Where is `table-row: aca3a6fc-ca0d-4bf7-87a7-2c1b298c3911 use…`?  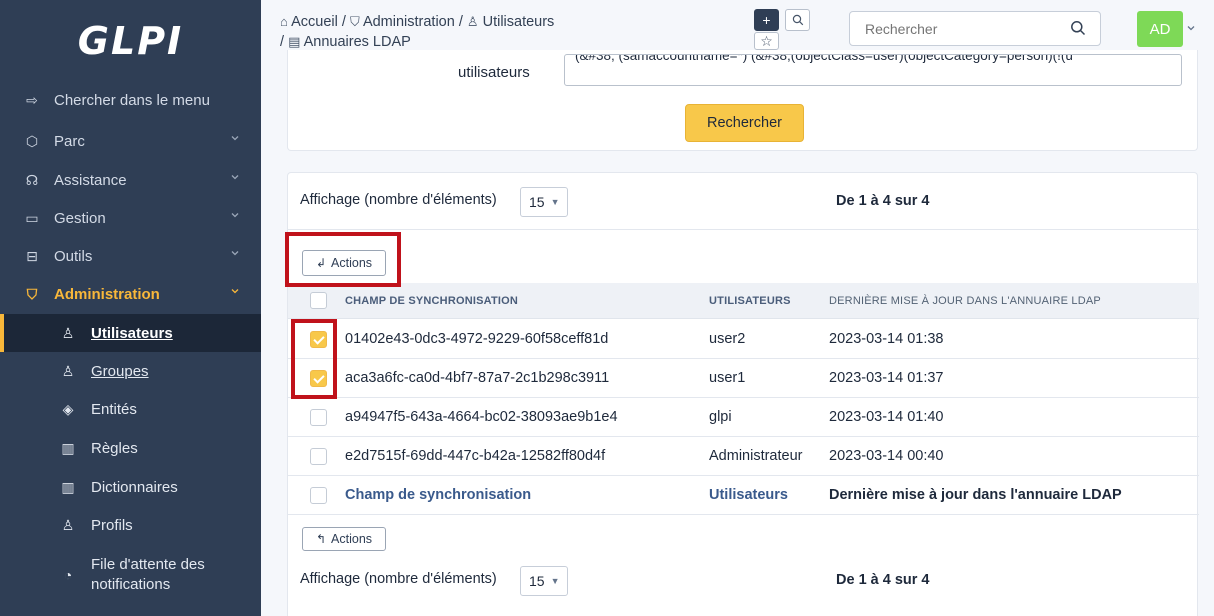 table-row: aca3a6fc-ca0d-4bf7-87a7-2c1b298c3911 use… is located at coordinates (743, 378).